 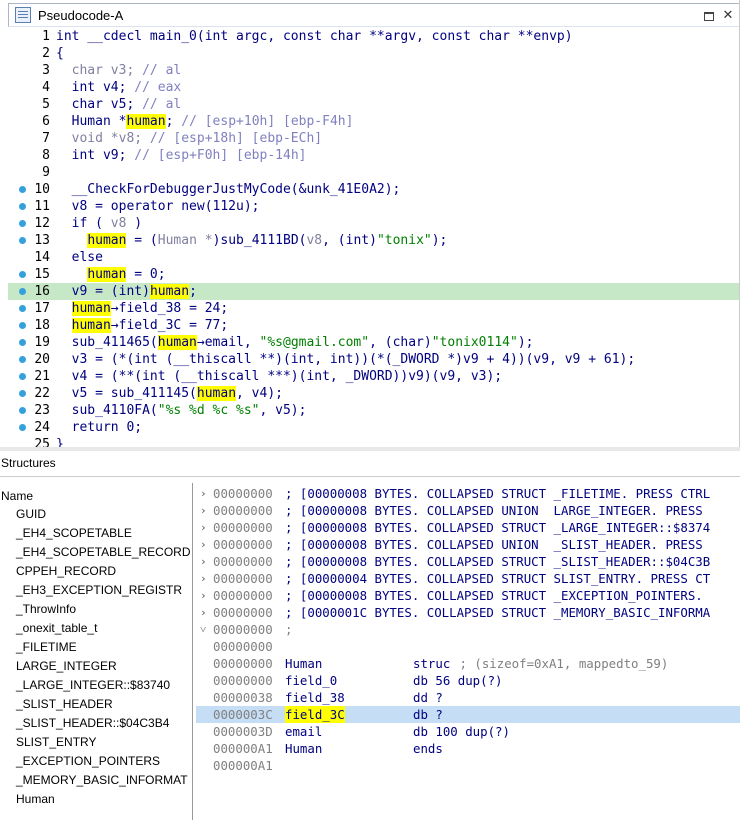 I want to click on code-line: 4 int v4; // eax, so click(x=373, y=87).